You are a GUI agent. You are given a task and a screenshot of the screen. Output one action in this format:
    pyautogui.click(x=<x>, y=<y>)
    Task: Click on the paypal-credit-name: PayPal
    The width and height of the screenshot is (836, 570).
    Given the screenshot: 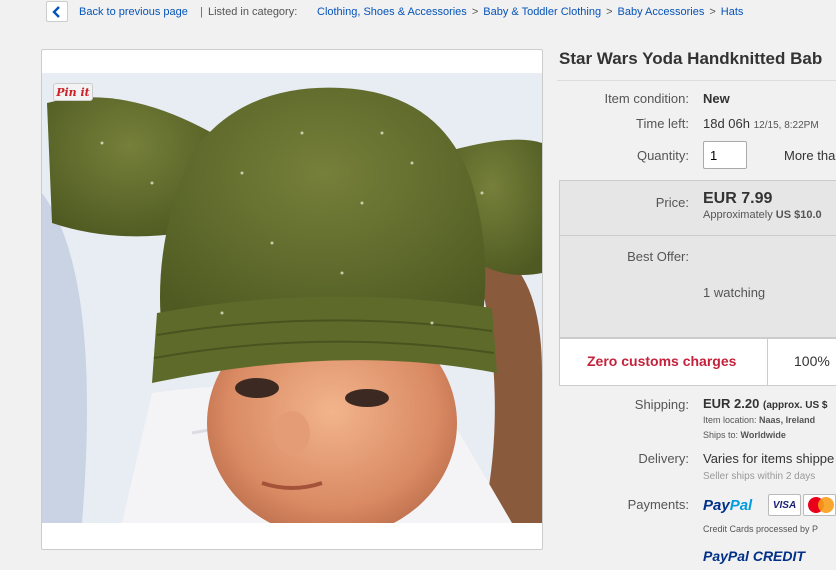 What is the action you would take?
    pyautogui.click(x=726, y=556)
    